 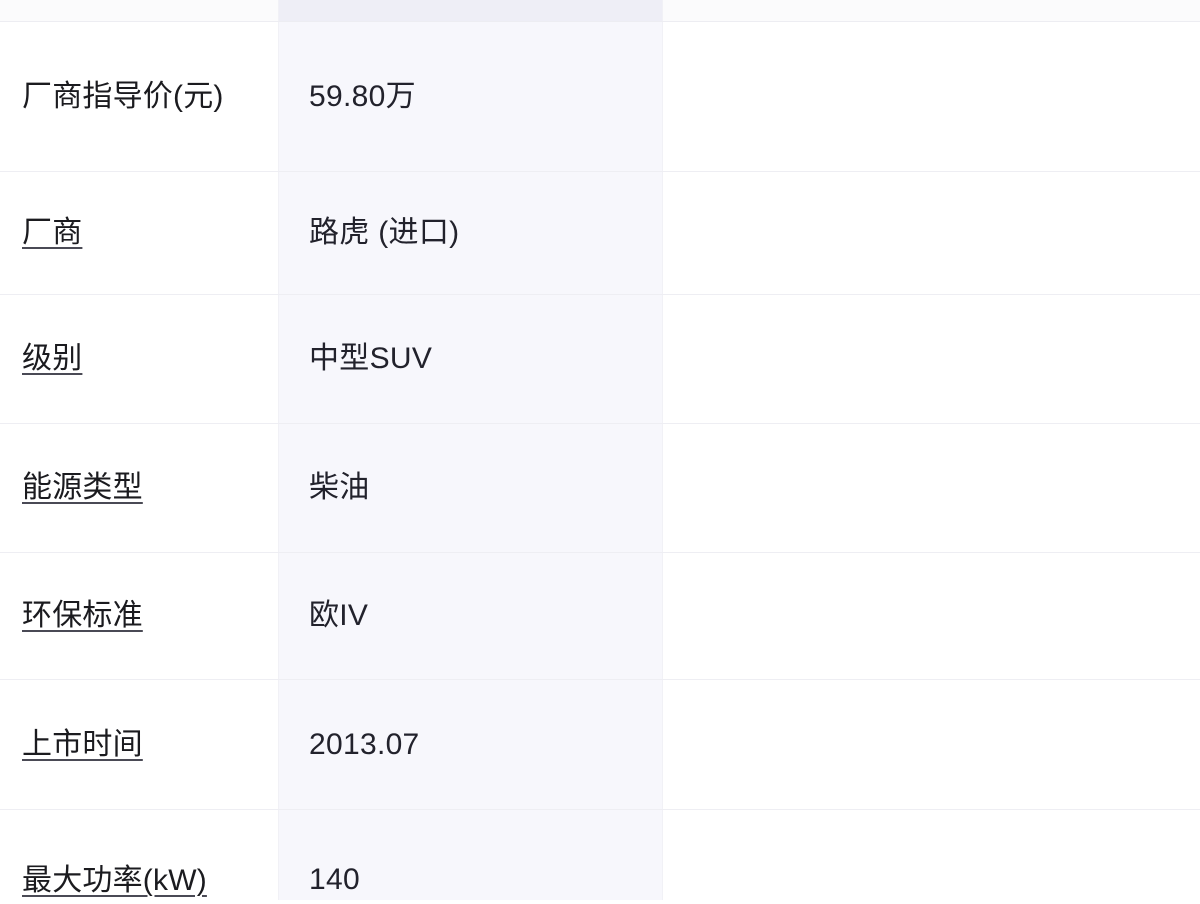 What do you see at coordinates (364, 744) in the screenshot?
I see `spec-value-text: 2013.07` at bounding box center [364, 744].